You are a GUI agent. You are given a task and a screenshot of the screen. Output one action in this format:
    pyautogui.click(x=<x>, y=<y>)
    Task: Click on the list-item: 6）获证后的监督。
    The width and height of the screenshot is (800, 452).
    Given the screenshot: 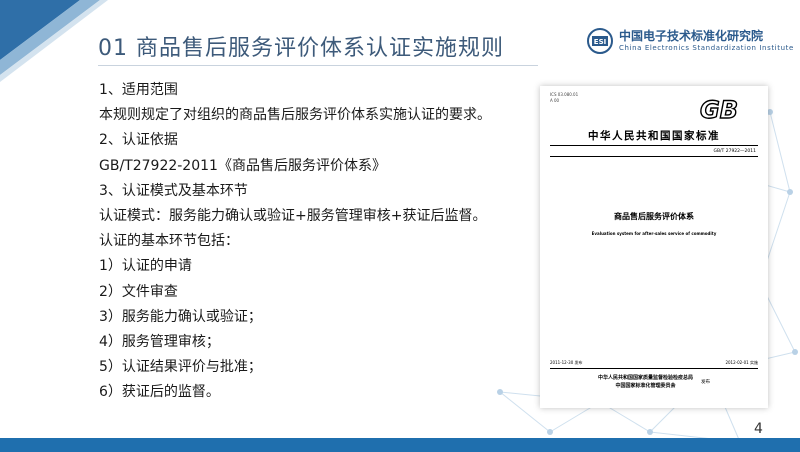 What is the action you would take?
    pyautogui.click(x=159, y=392)
    